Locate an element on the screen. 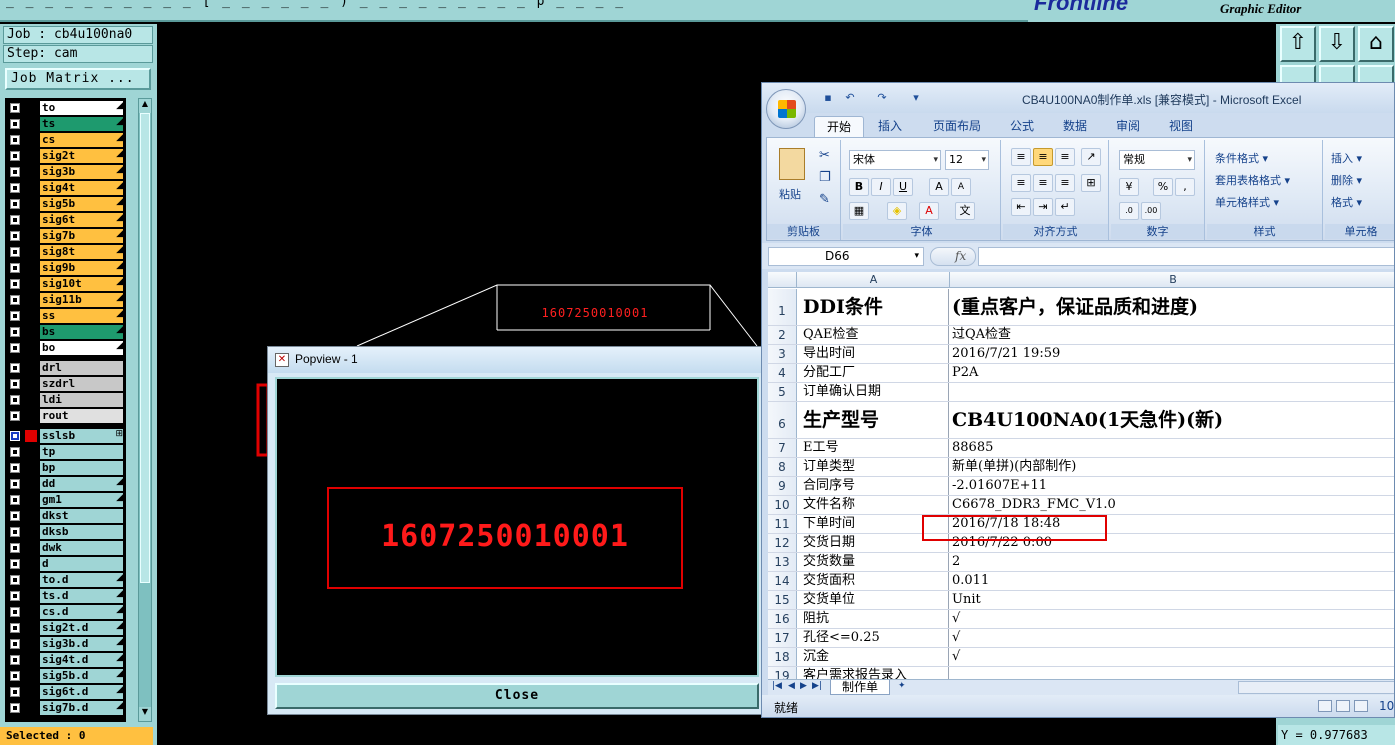  layer-name: cs is located at coordinates (81, 140).